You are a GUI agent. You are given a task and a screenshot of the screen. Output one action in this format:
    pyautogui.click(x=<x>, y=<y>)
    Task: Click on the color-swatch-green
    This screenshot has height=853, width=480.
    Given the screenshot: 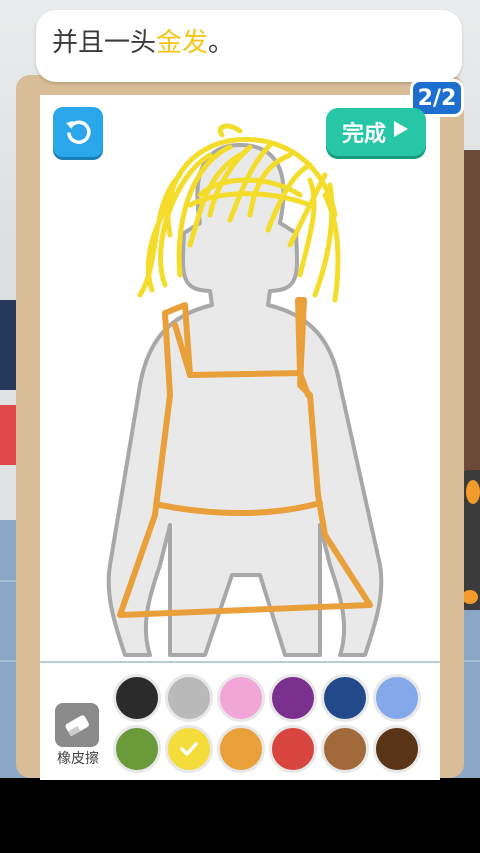 What is the action you would take?
    pyautogui.click(x=137, y=749)
    